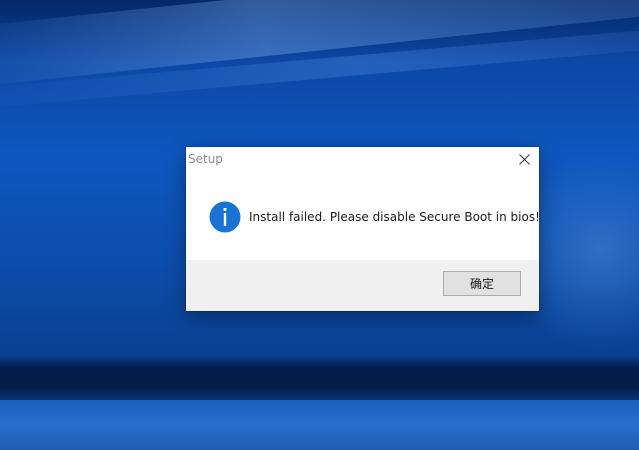 The image size is (639, 450). What do you see at coordinates (319, 377) in the screenshot?
I see `desktop-dark-band` at bounding box center [319, 377].